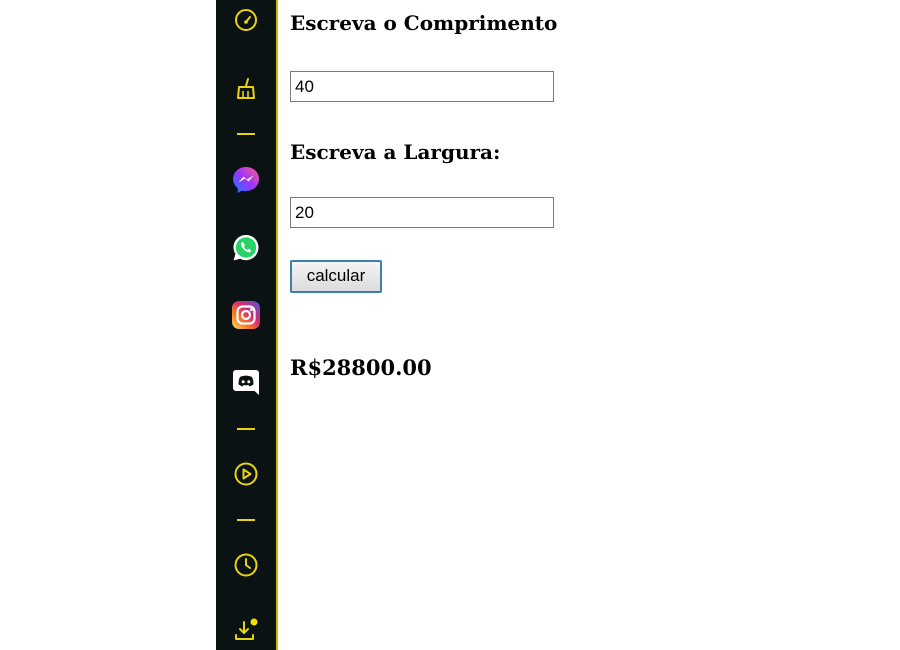  Describe the element at coordinates (246, 315) in the screenshot. I see `instagram-icon` at that location.